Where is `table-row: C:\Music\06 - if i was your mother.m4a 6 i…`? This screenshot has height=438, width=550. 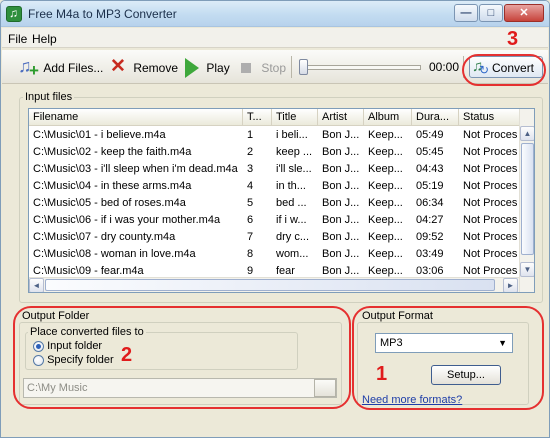
table-row: C:\Music\06 - if i was your mother.m4a 6 i… is located at coordinates (274, 220).